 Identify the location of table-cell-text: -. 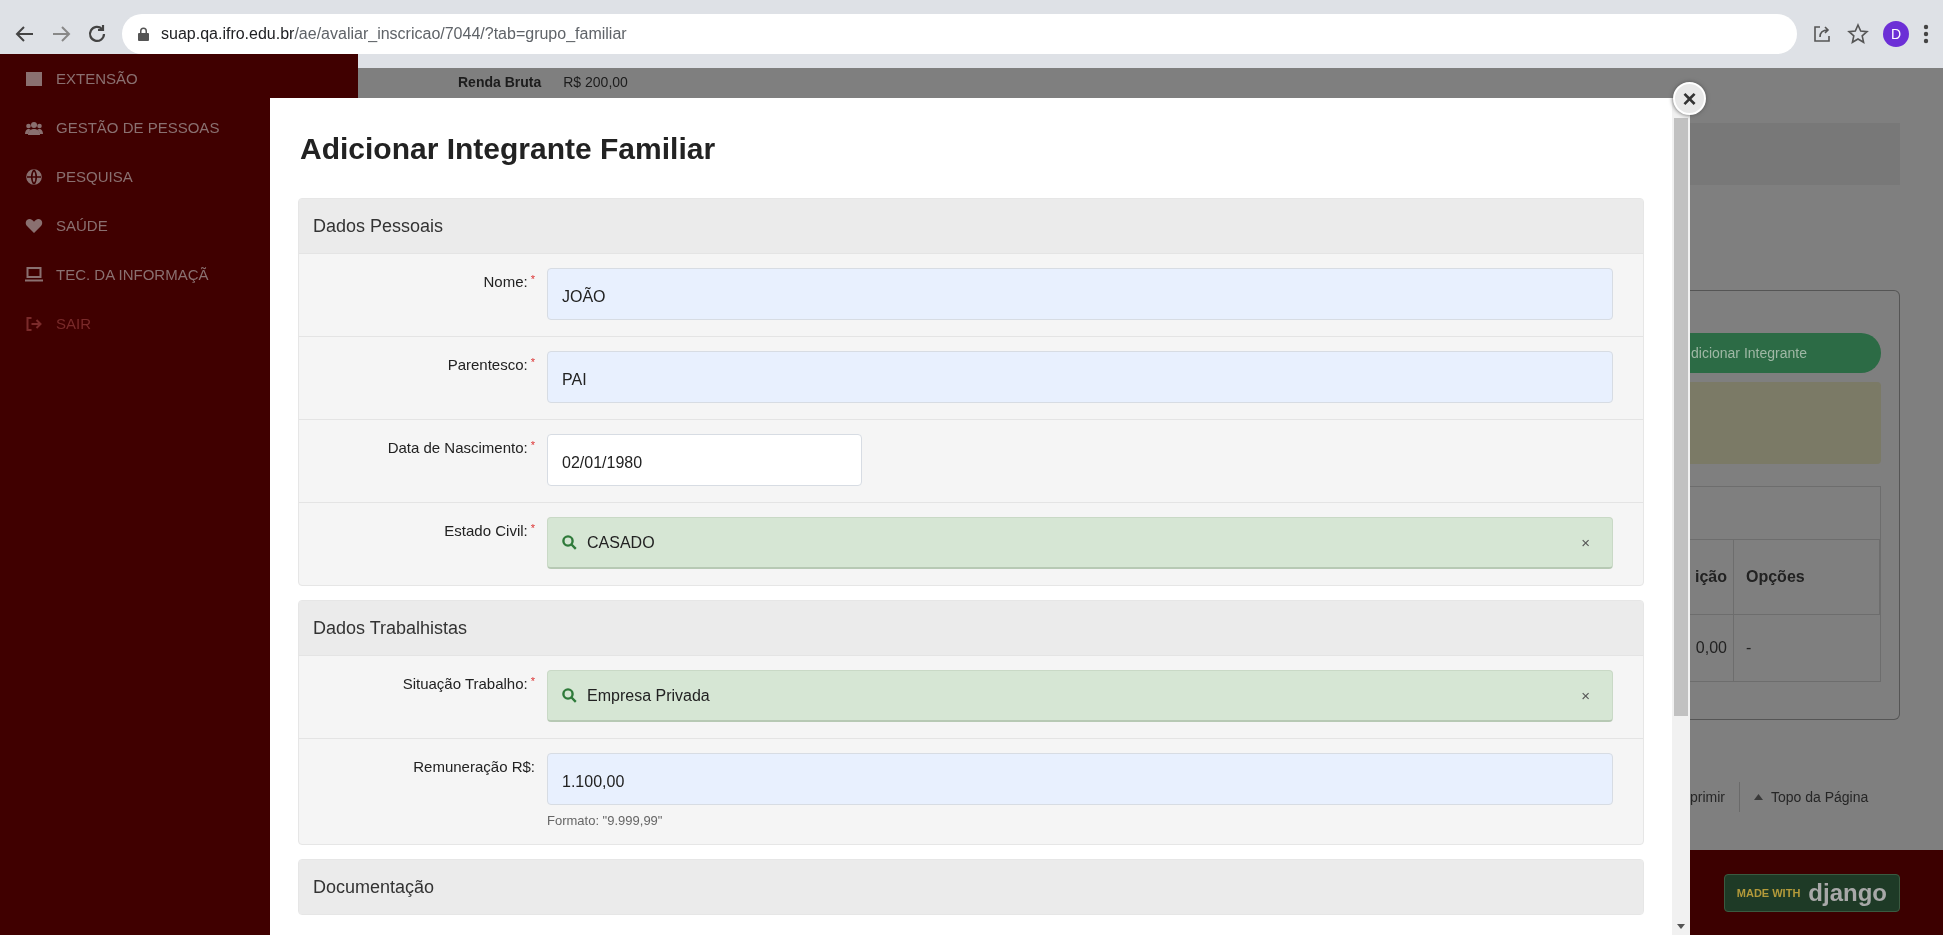
(1749, 648).